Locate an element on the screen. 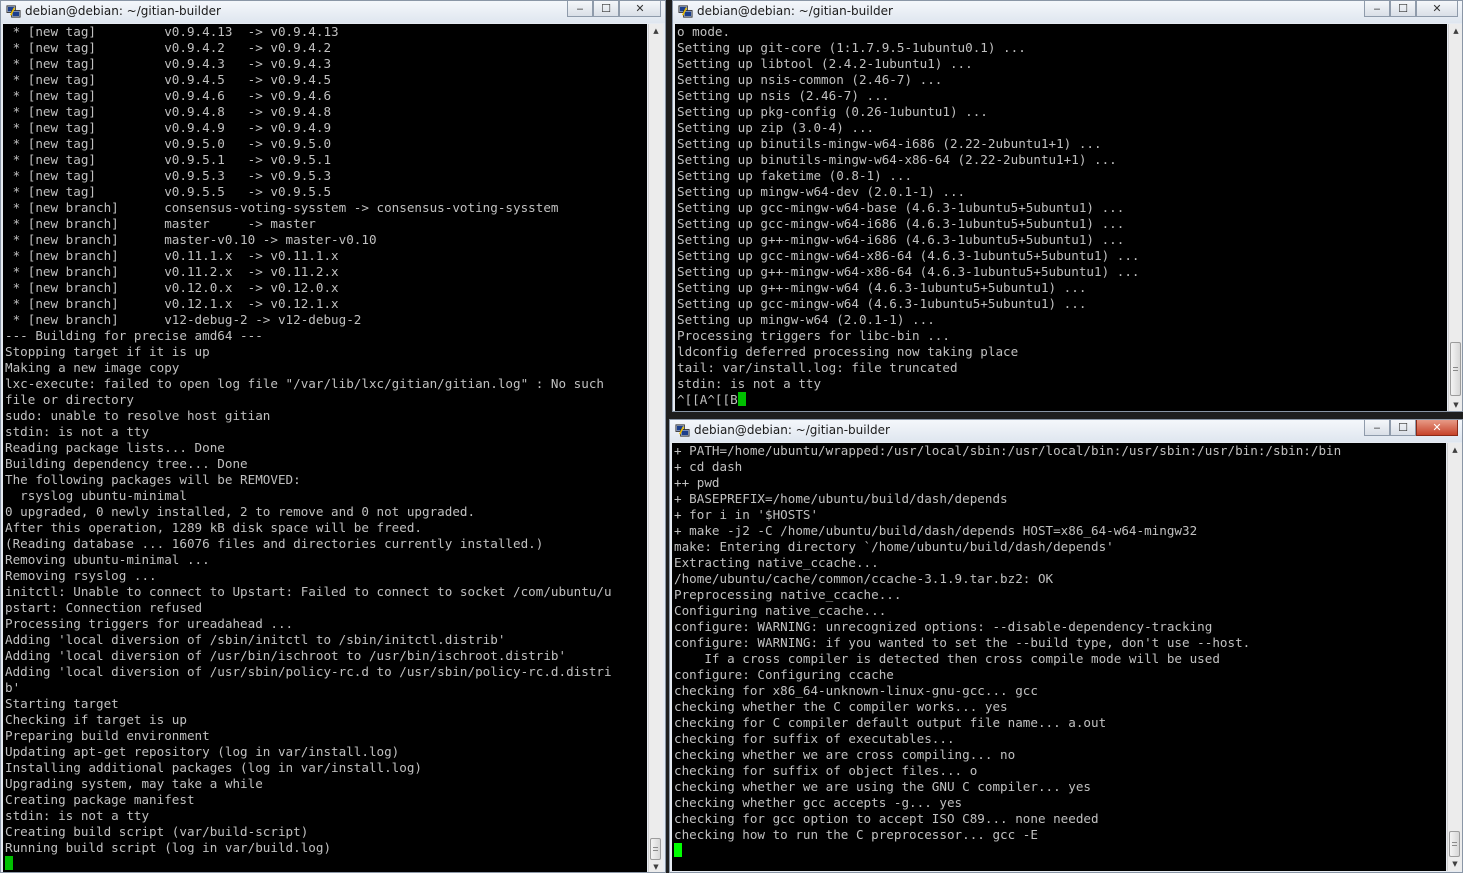  minimize-icon: ‒ is located at coordinates (580, 8).